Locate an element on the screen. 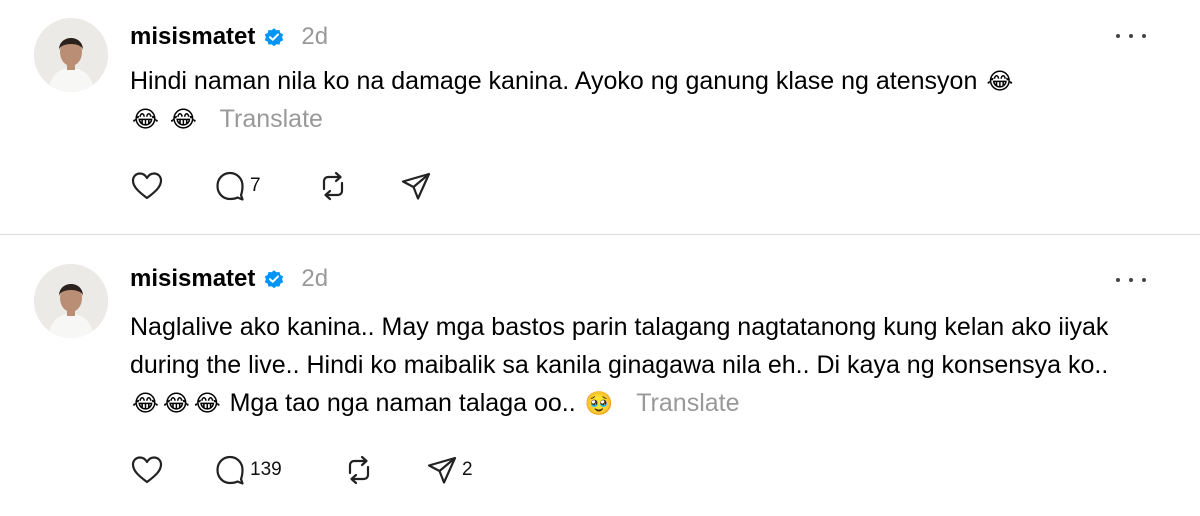 This screenshot has width=1200, height=516. post-text-tail: Mga tao nga naman talaga oo.. is located at coordinates (402, 403).